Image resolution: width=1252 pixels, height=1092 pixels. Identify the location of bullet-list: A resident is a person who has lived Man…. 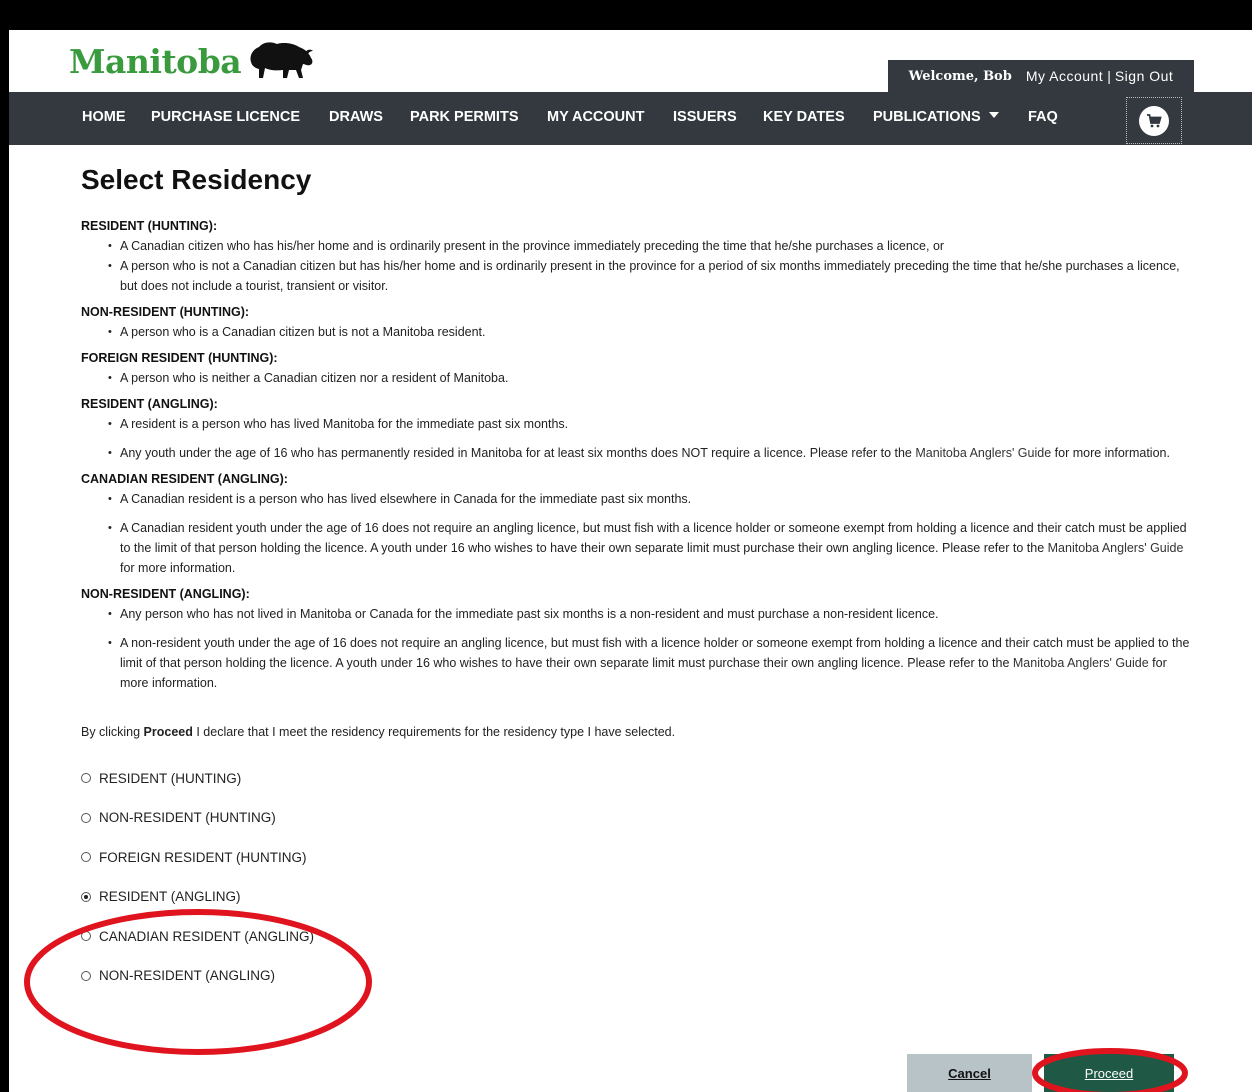
(636, 438).